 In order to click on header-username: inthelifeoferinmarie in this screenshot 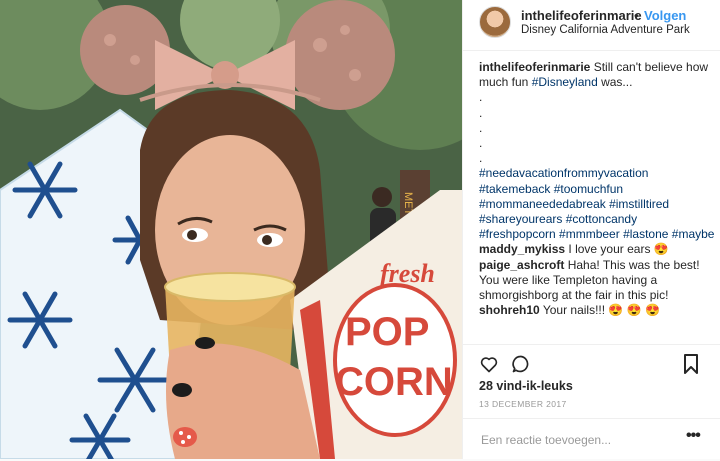, I will do `click(581, 15)`.